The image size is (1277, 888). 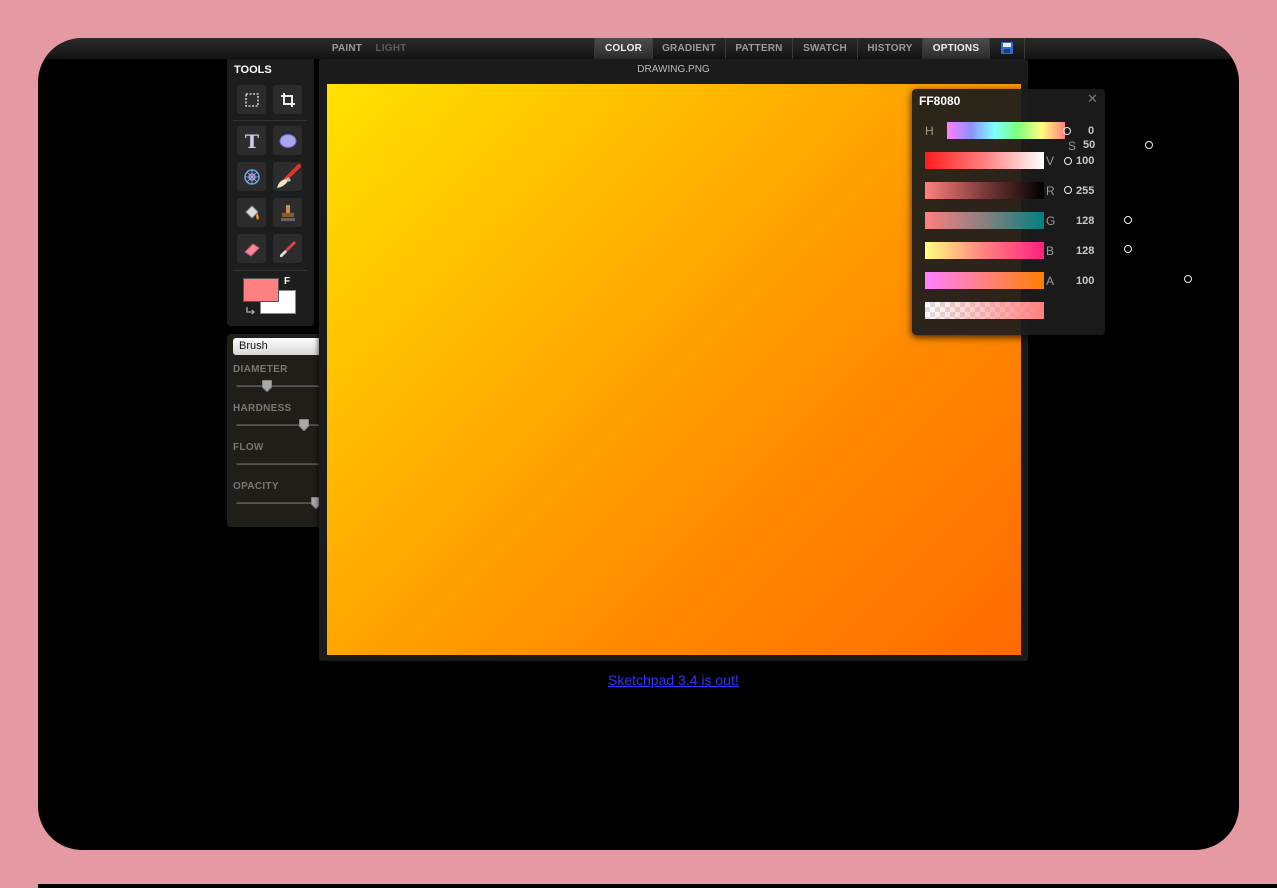 What do you see at coordinates (1072, 146) in the screenshot?
I see `saturation-letter: S` at bounding box center [1072, 146].